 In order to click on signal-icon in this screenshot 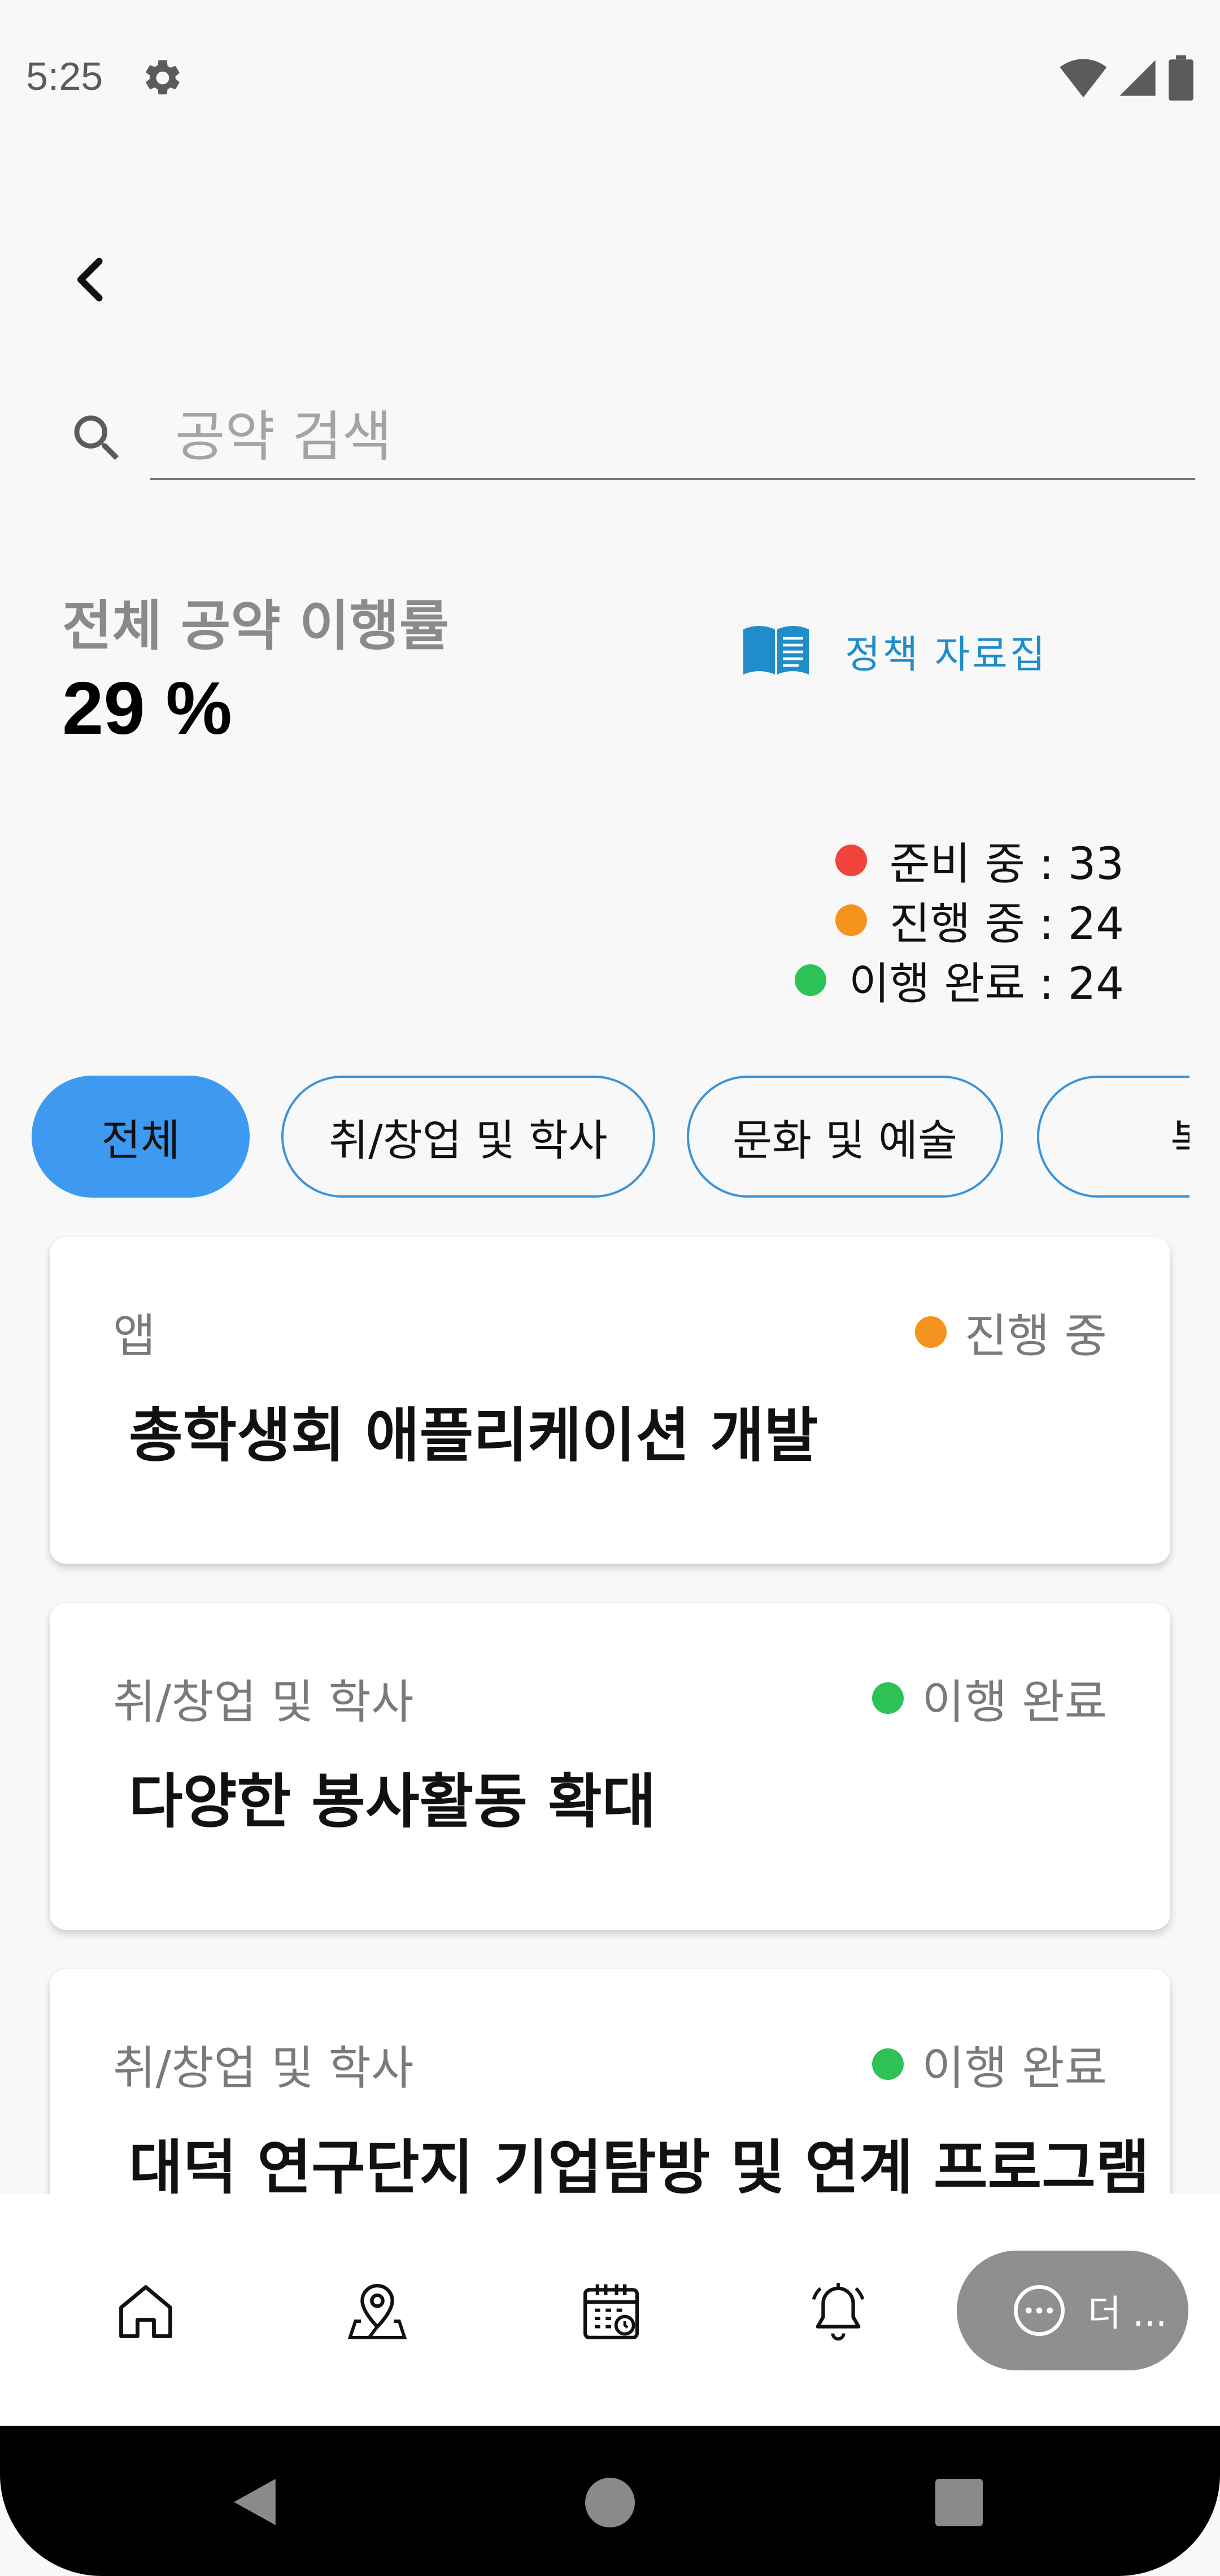, I will do `click(1137, 78)`.